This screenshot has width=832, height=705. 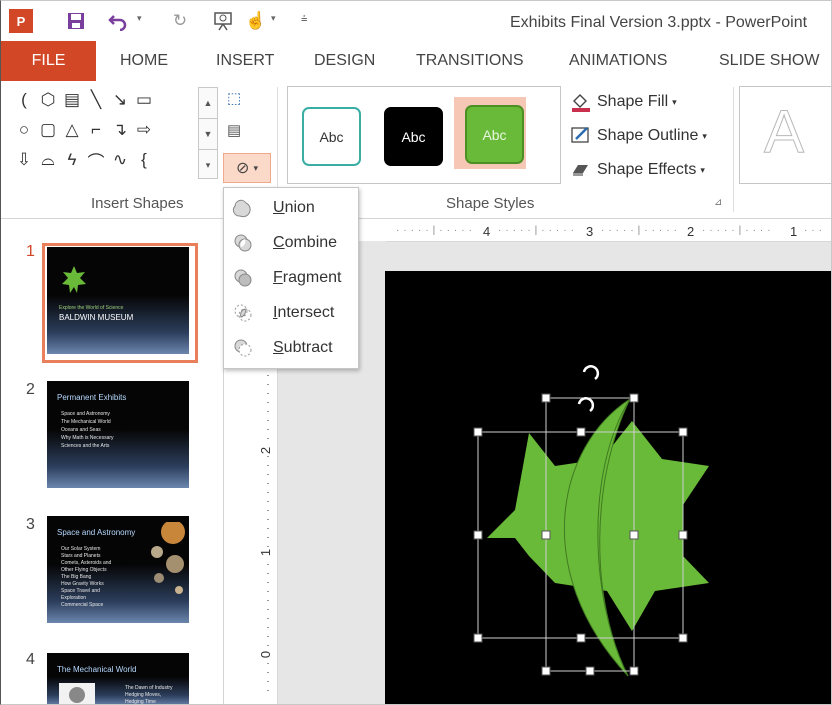 I want to click on right-arrow-shape-icon: ⇨, so click(x=144, y=130).